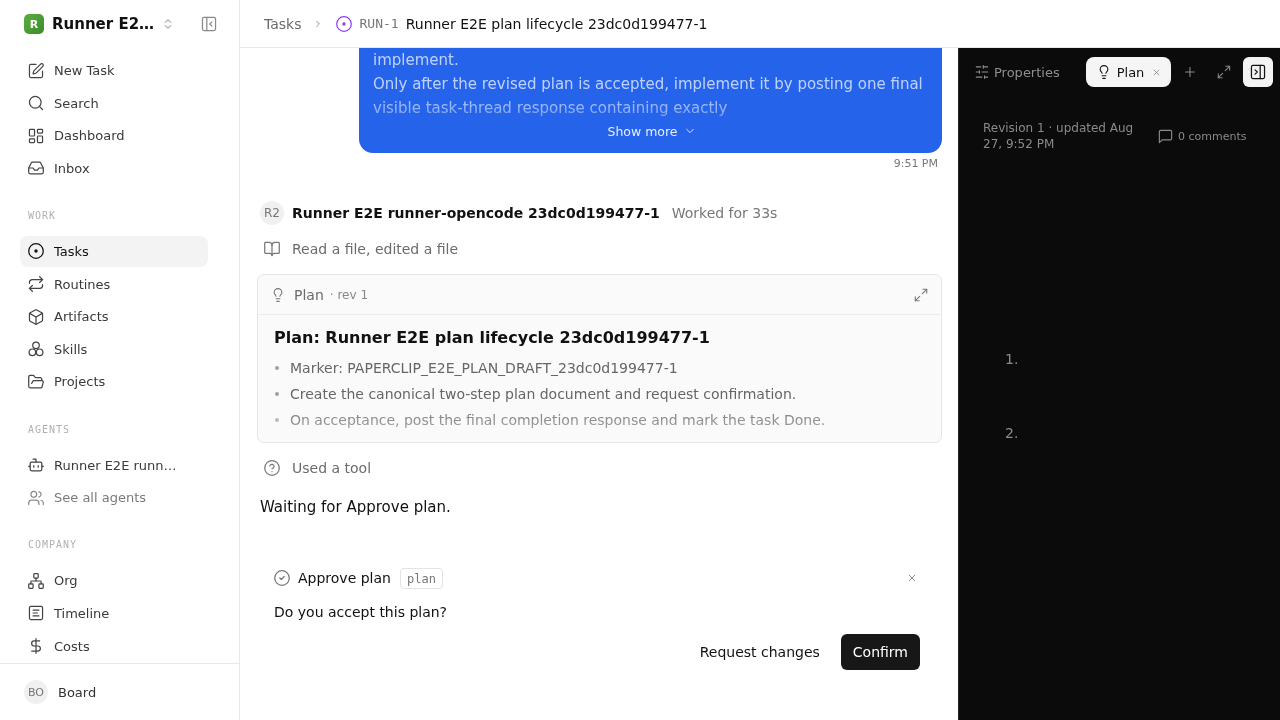 This screenshot has height=720, width=1280. I want to click on list-number: 2., so click(1012, 433).